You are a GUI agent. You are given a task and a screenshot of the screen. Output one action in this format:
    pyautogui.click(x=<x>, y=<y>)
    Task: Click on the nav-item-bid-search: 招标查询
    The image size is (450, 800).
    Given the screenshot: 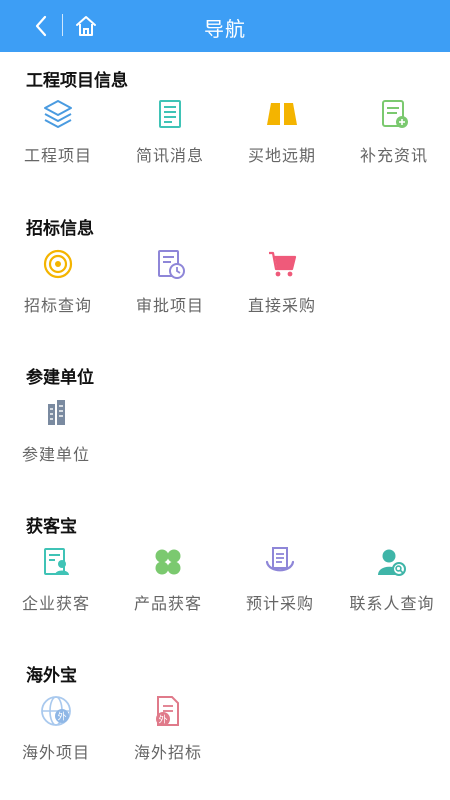 What is the action you would take?
    pyautogui.click(x=58, y=281)
    